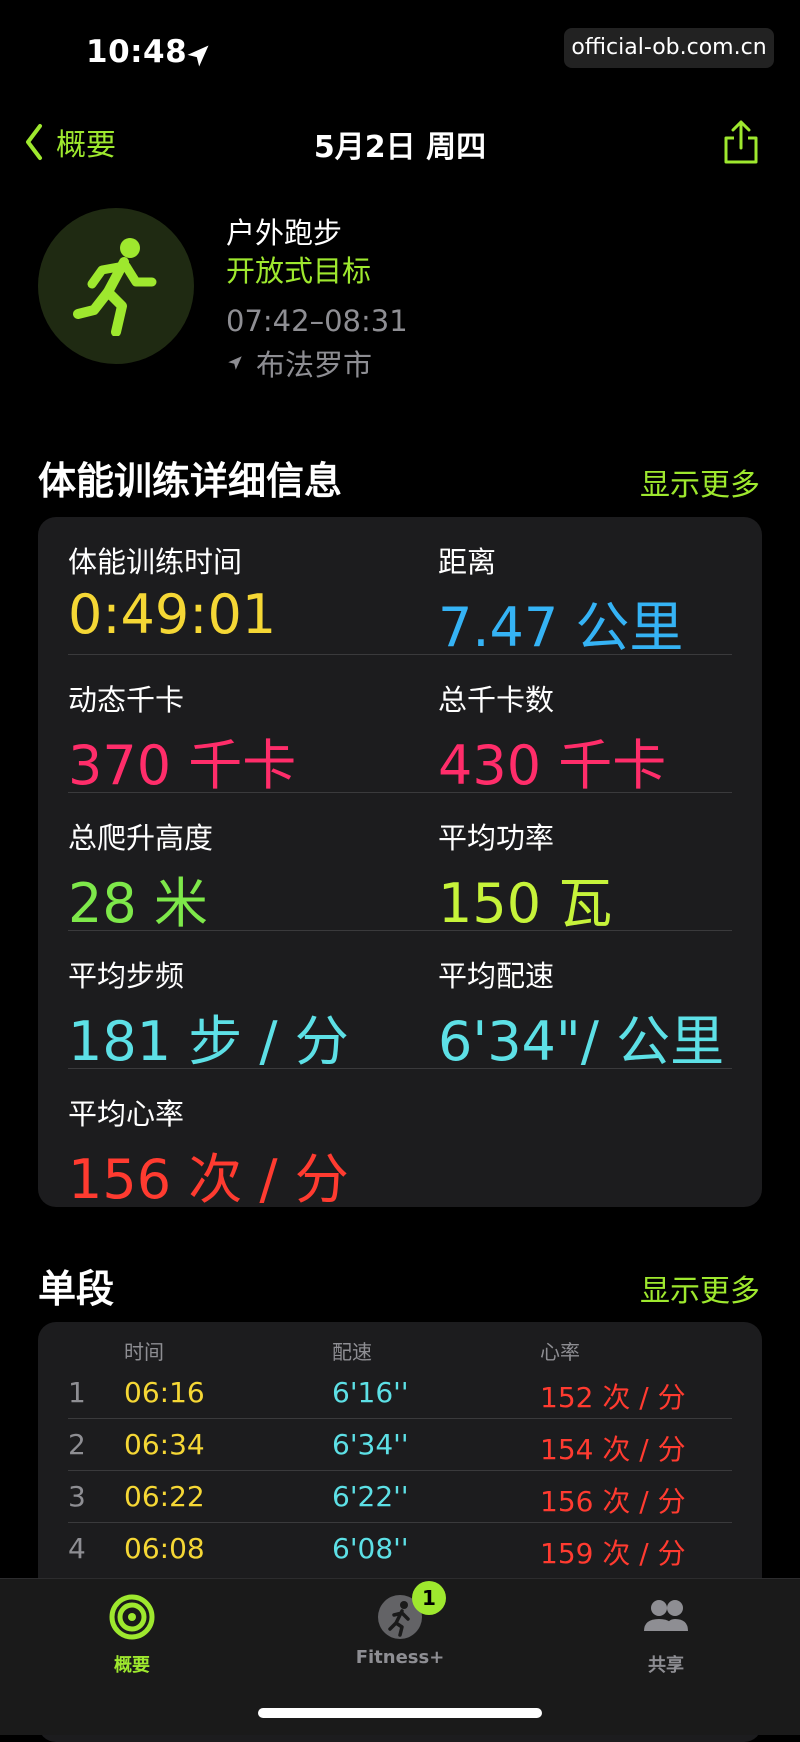  What do you see at coordinates (141, 838) in the screenshot?
I see `metric-label: 总爬升高度` at bounding box center [141, 838].